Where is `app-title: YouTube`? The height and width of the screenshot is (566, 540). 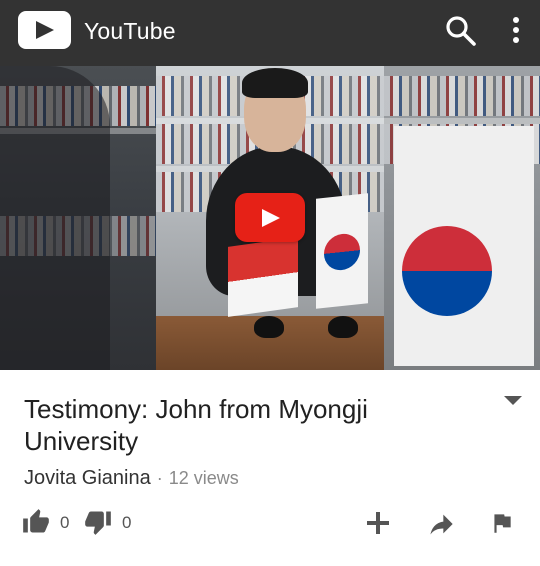 app-title: YouTube is located at coordinates (130, 31).